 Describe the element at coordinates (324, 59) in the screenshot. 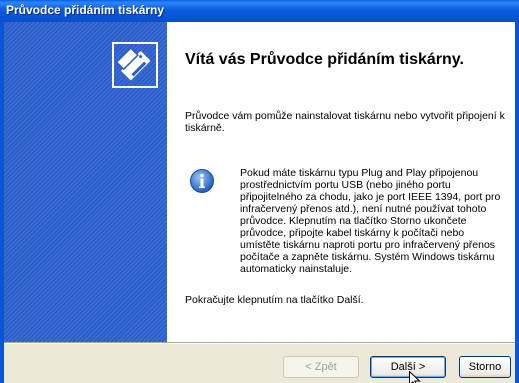

I see `page-title: Vítá vás Průvodce přidáním tiskárny.` at that location.